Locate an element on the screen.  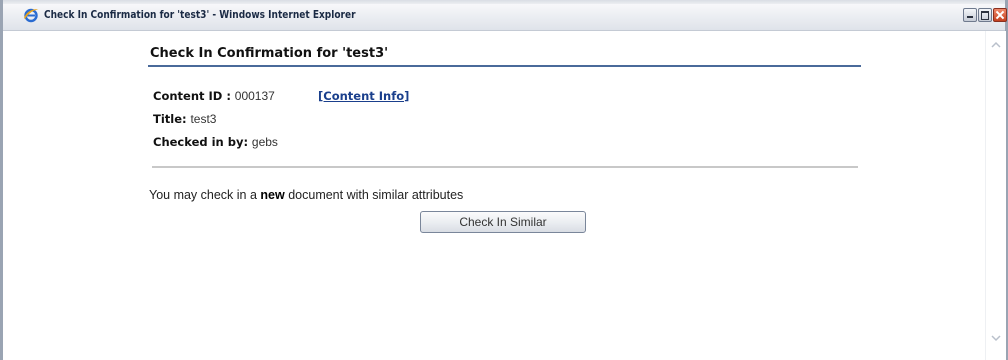
title-label: Title: is located at coordinates (170, 119).